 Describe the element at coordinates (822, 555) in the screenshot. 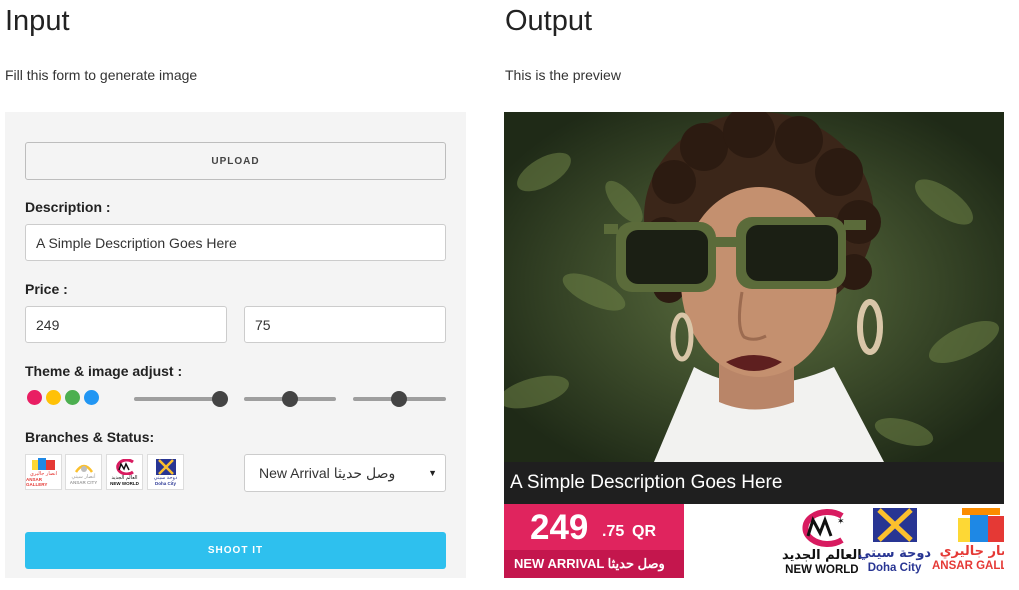

I see `preview-logo-name-ar: العالم الجديد` at that location.